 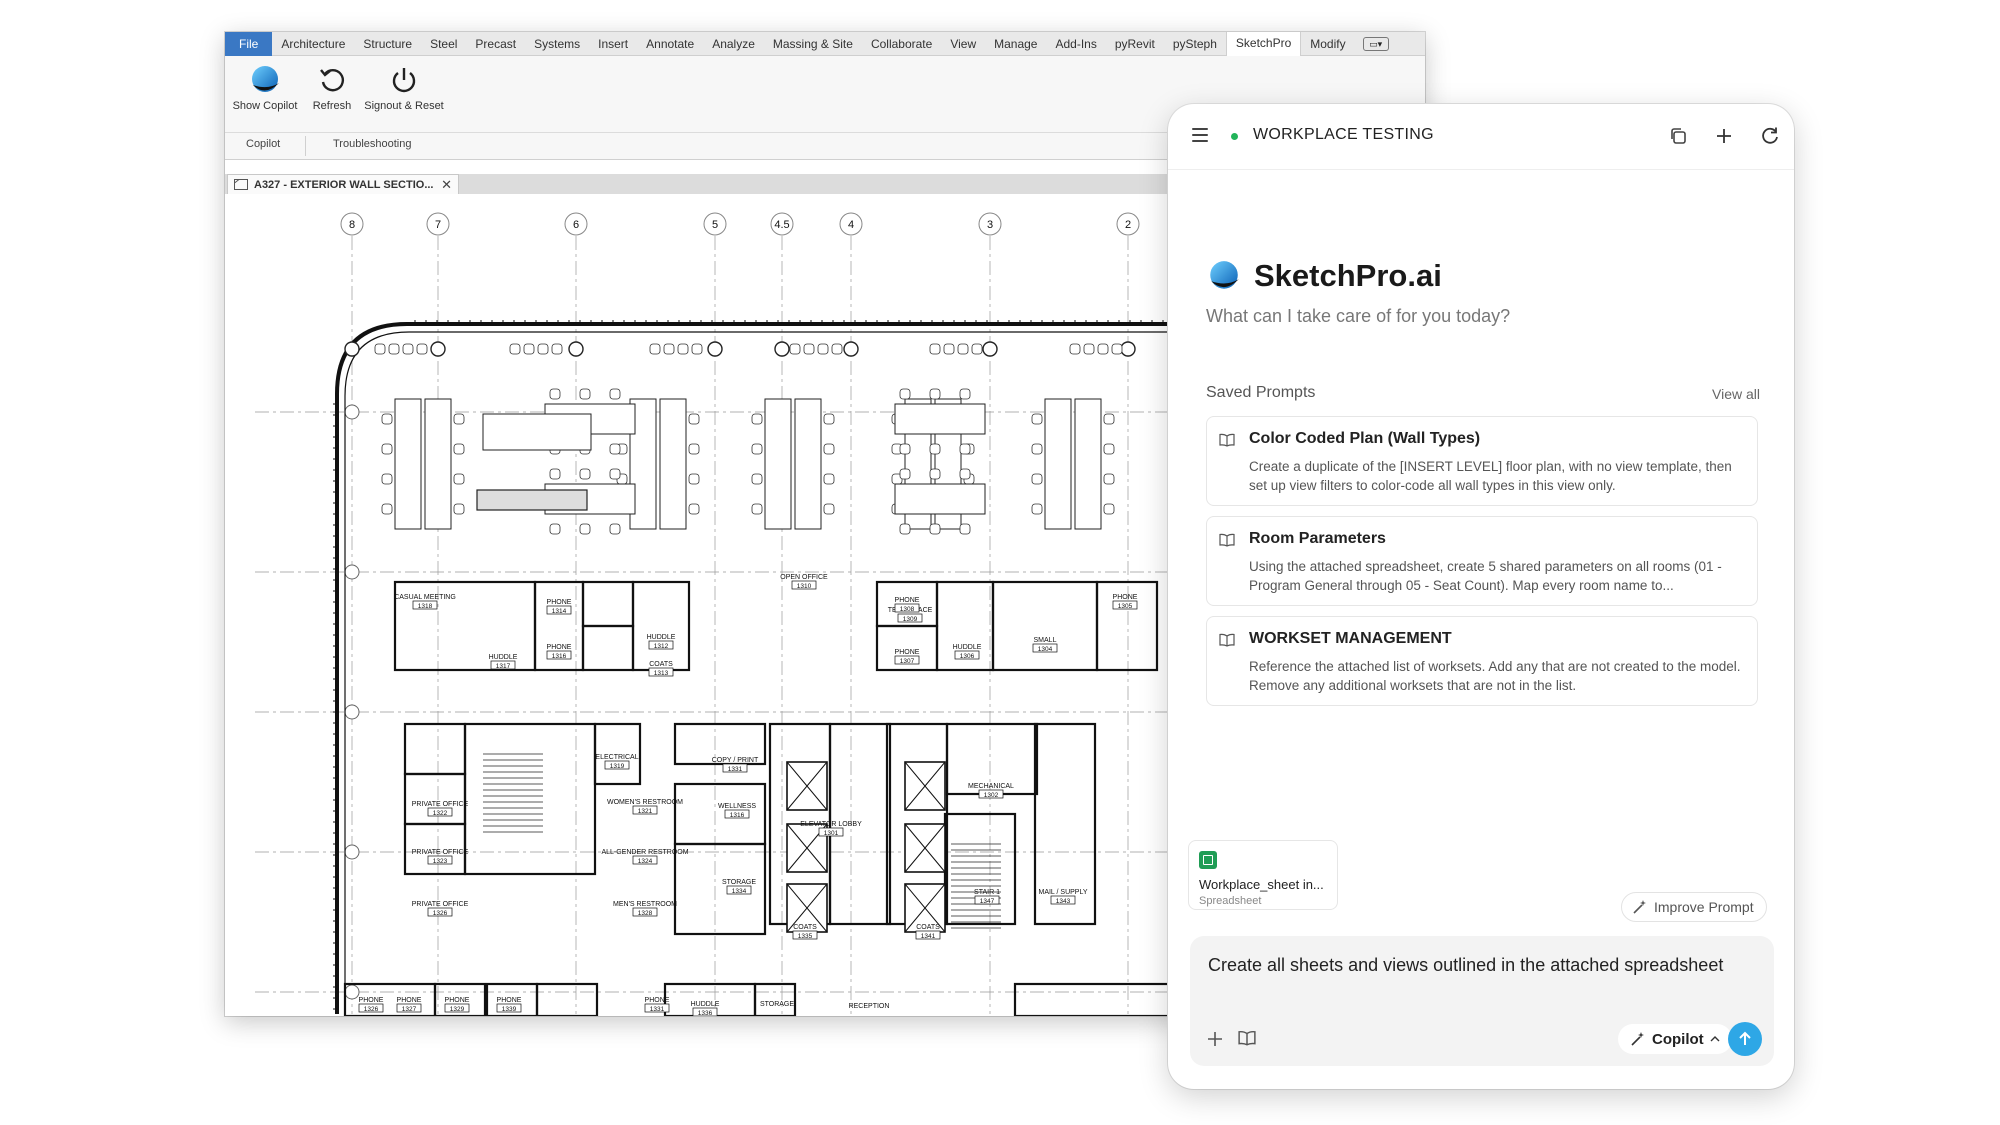 I want to click on room-number: 1326, so click(x=440, y=913).